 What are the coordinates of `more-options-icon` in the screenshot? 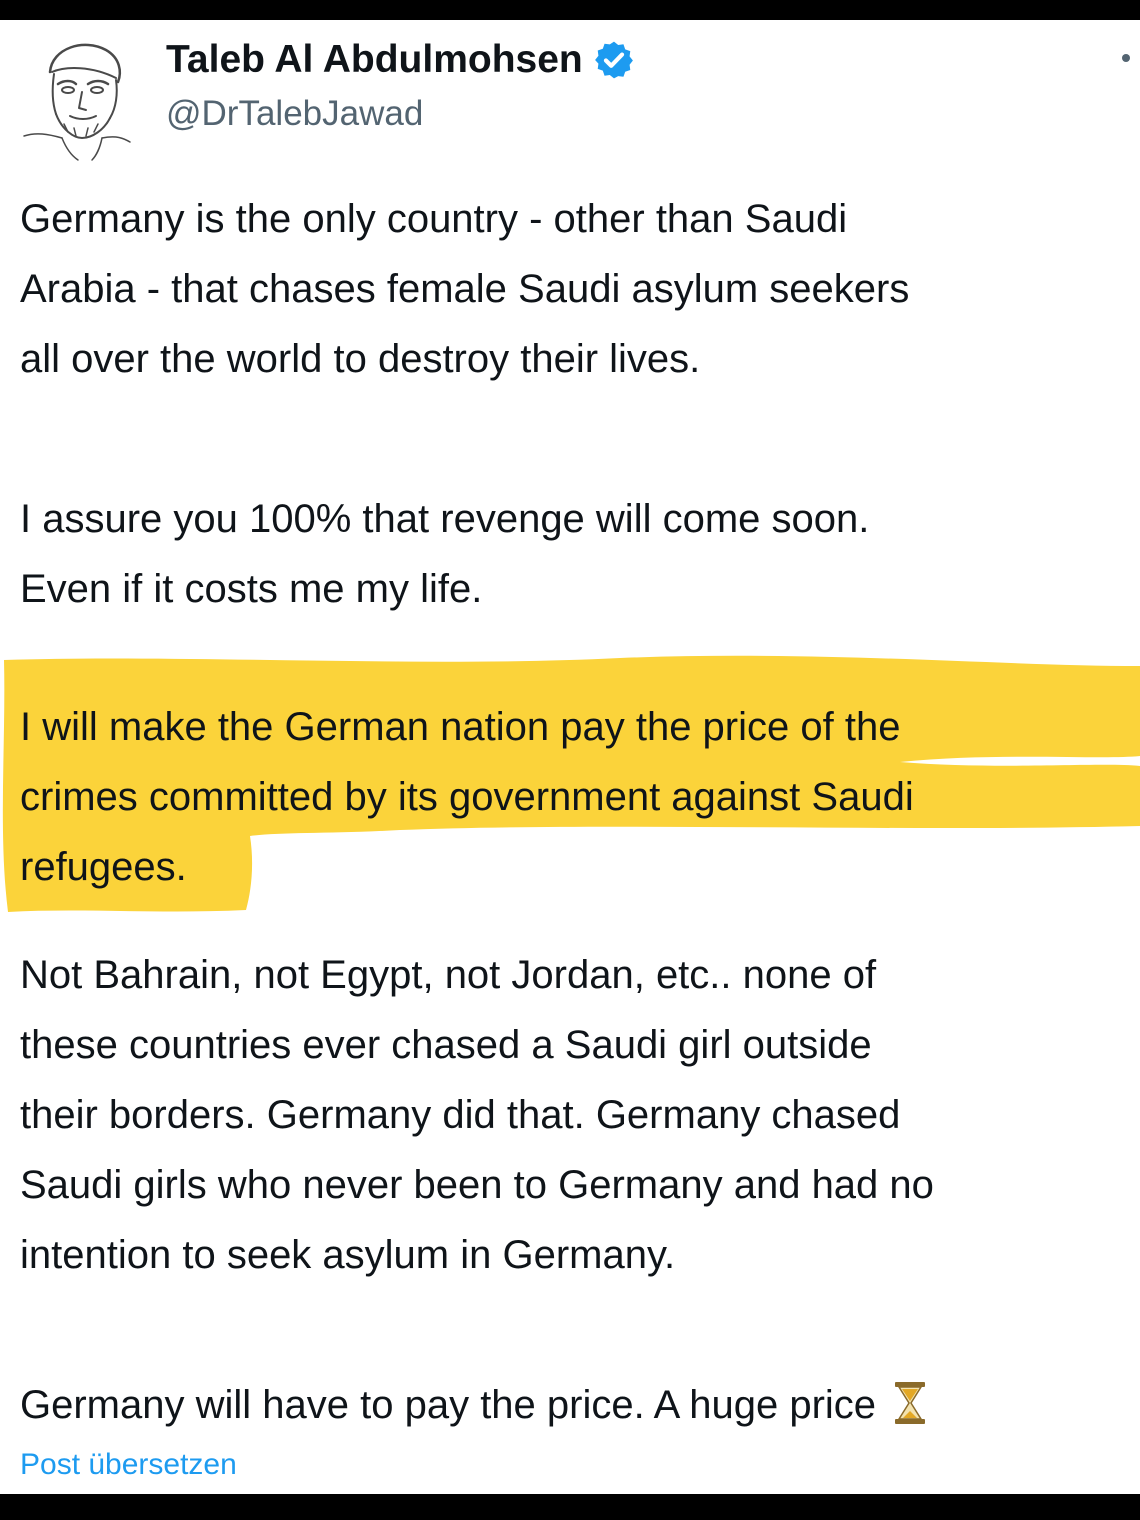 It's located at (1126, 58).